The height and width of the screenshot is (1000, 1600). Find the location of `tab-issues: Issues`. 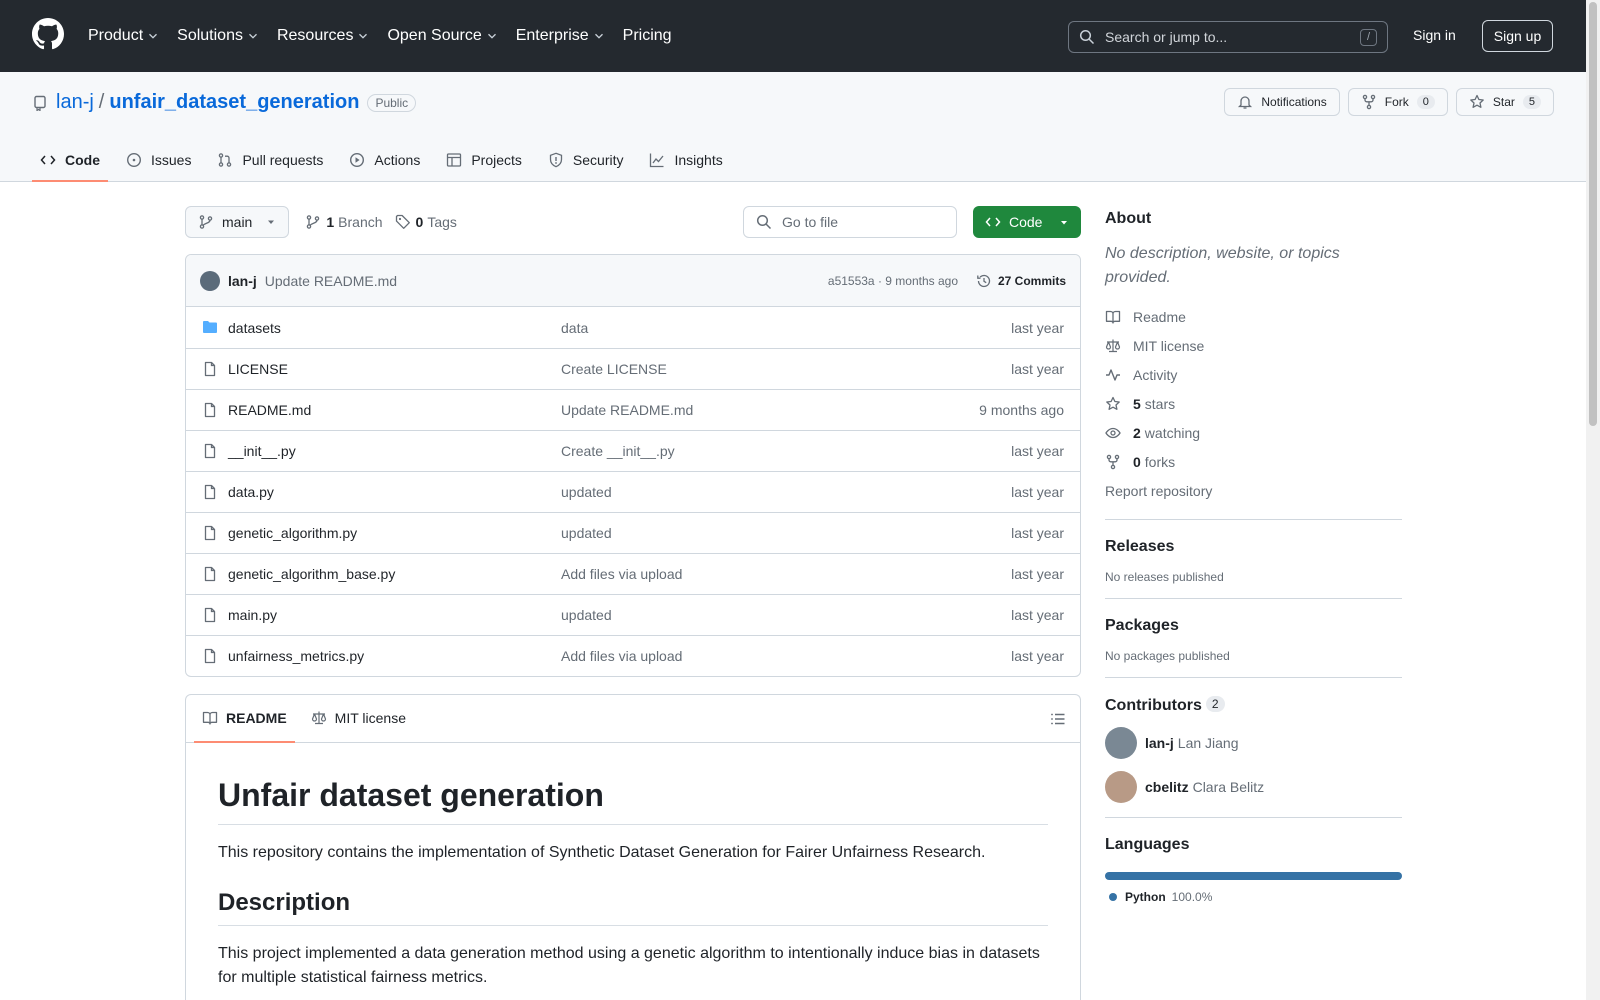

tab-issues: Issues is located at coordinates (158, 159).